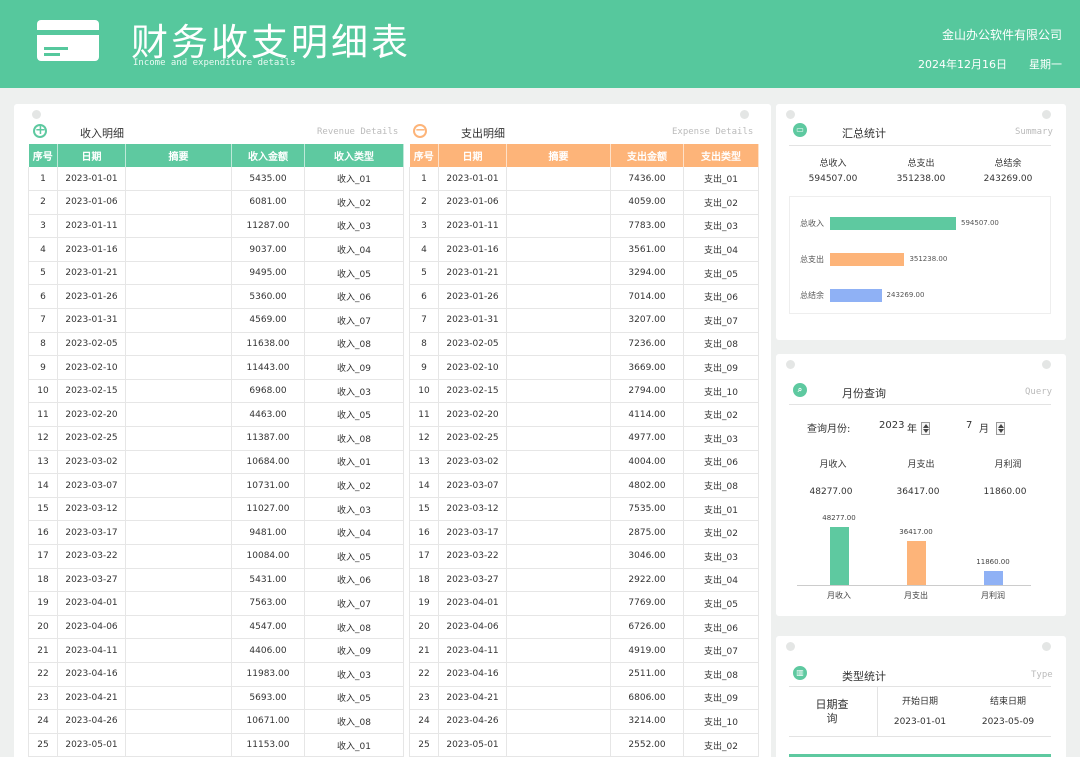 This screenshot has width=1080, height=757. Describe the element at coordinates (472, 509) in the screenshot. I see `table-cell: 2023-03-12` at that location.